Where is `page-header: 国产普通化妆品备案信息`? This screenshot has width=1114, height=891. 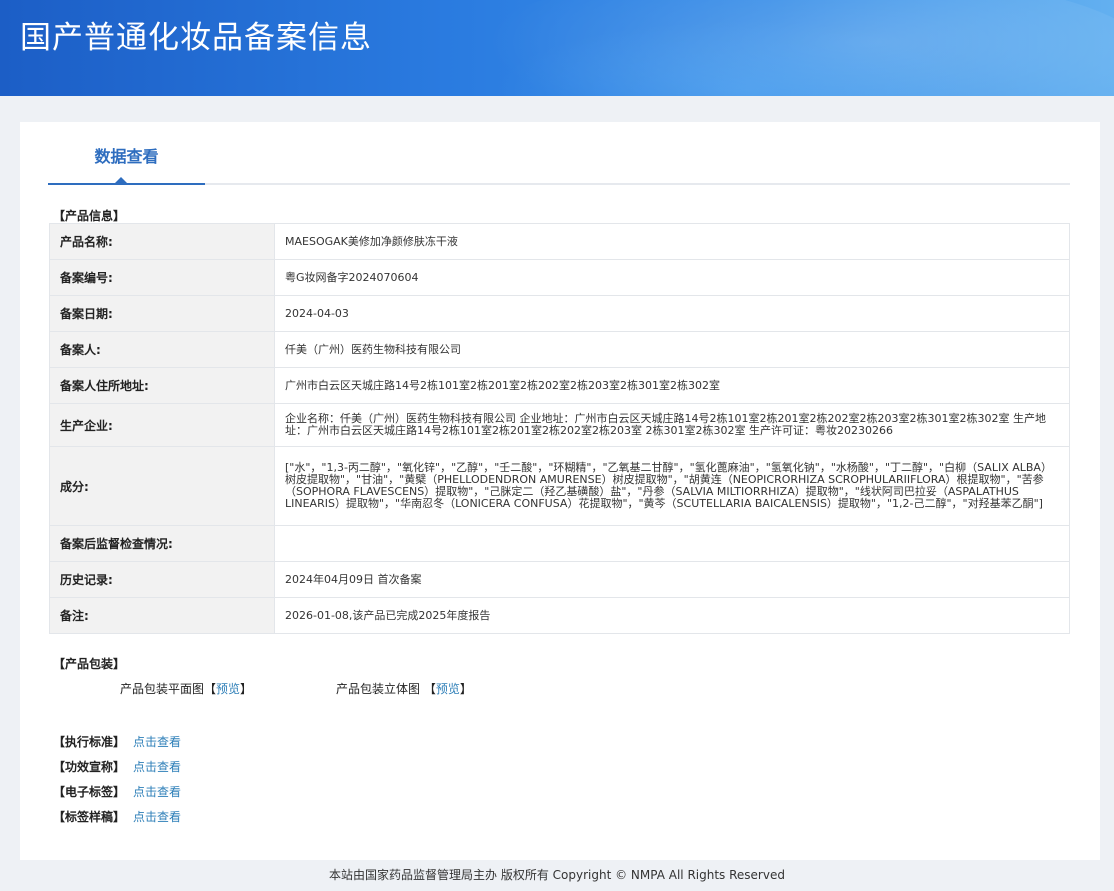
page-header: 国产普通化妆品备案信息 is located at coordinates (557, 48).